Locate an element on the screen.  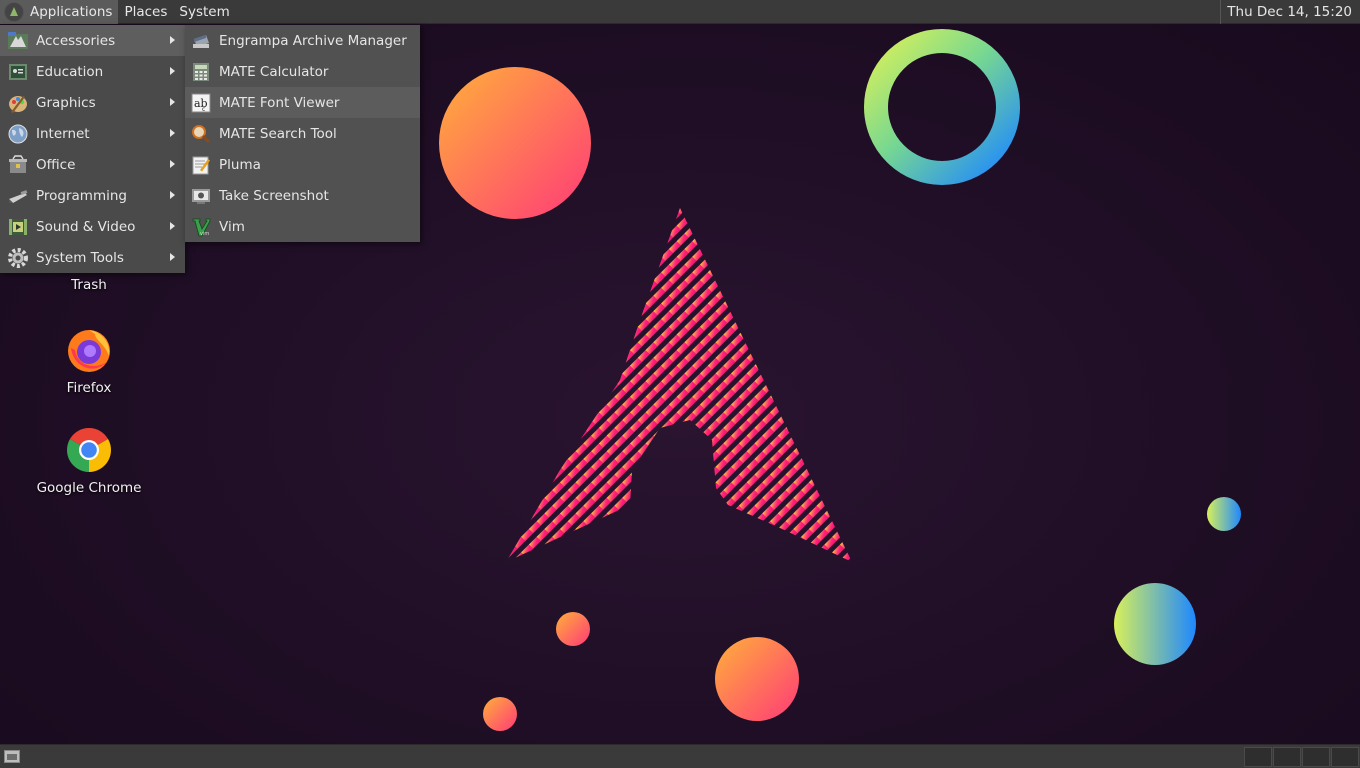
menu-item-mate-calculator: MATE Calculator is located at coordinates (302, 71).